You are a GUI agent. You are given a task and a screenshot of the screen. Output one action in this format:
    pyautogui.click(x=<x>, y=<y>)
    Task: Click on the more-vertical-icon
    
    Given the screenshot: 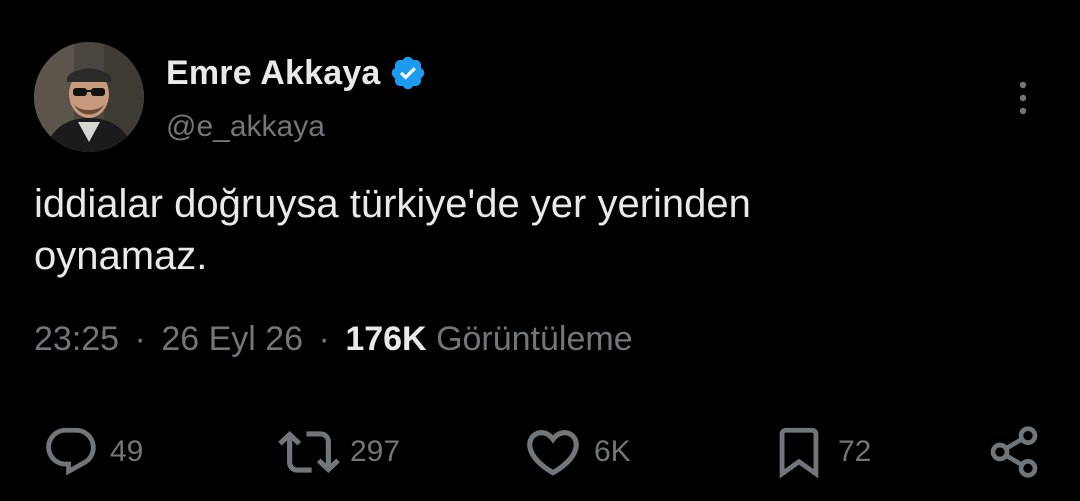 What is the action you would take?
    pyautogui.click(x=1023, y=98)
    